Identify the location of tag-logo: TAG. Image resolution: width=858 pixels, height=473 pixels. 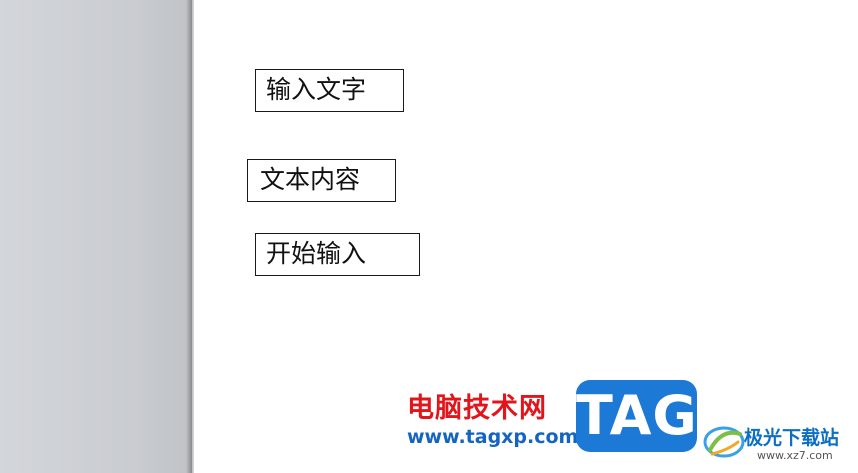
(636, 416).